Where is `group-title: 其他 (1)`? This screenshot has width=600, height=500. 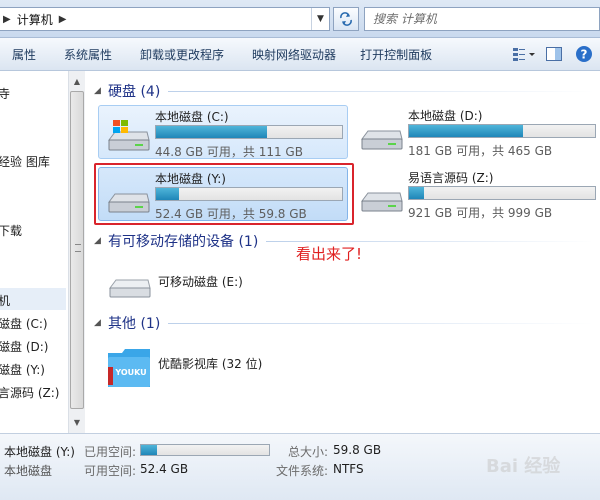
group-title: 其他 (1) is located at coordinates (134, 324).